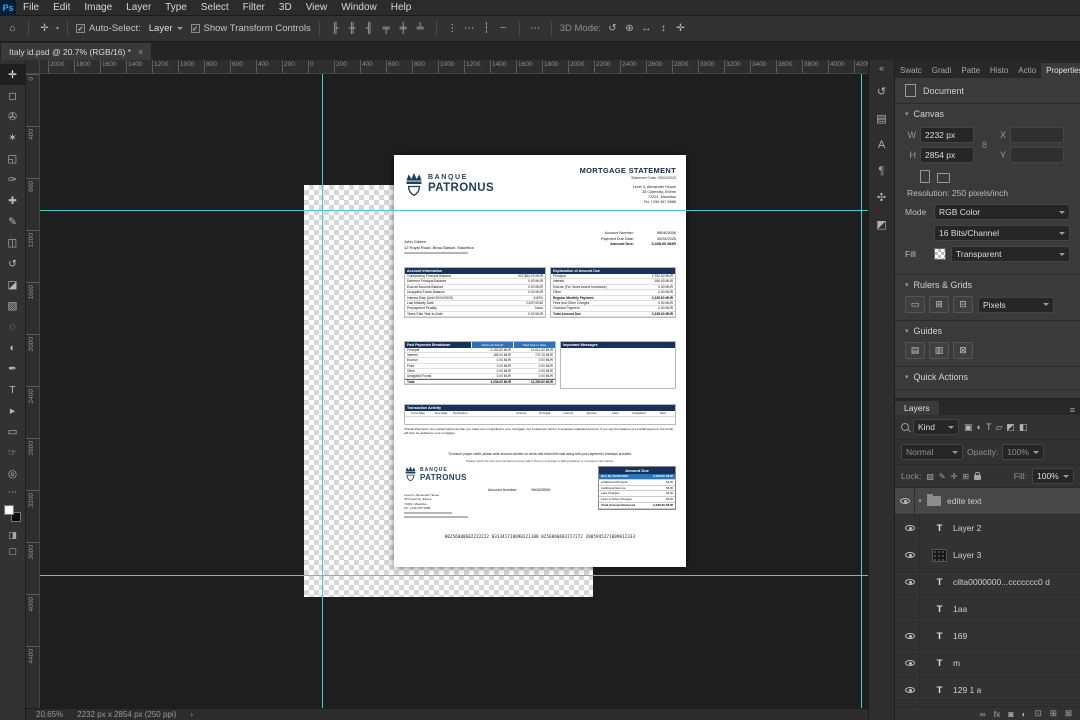 The image size is (1080, 720). What do you see at coordinates (1068, 713) in the screenshot?
I see `delete-layer-icon: ⊠` at bounding box center [1068, 713].